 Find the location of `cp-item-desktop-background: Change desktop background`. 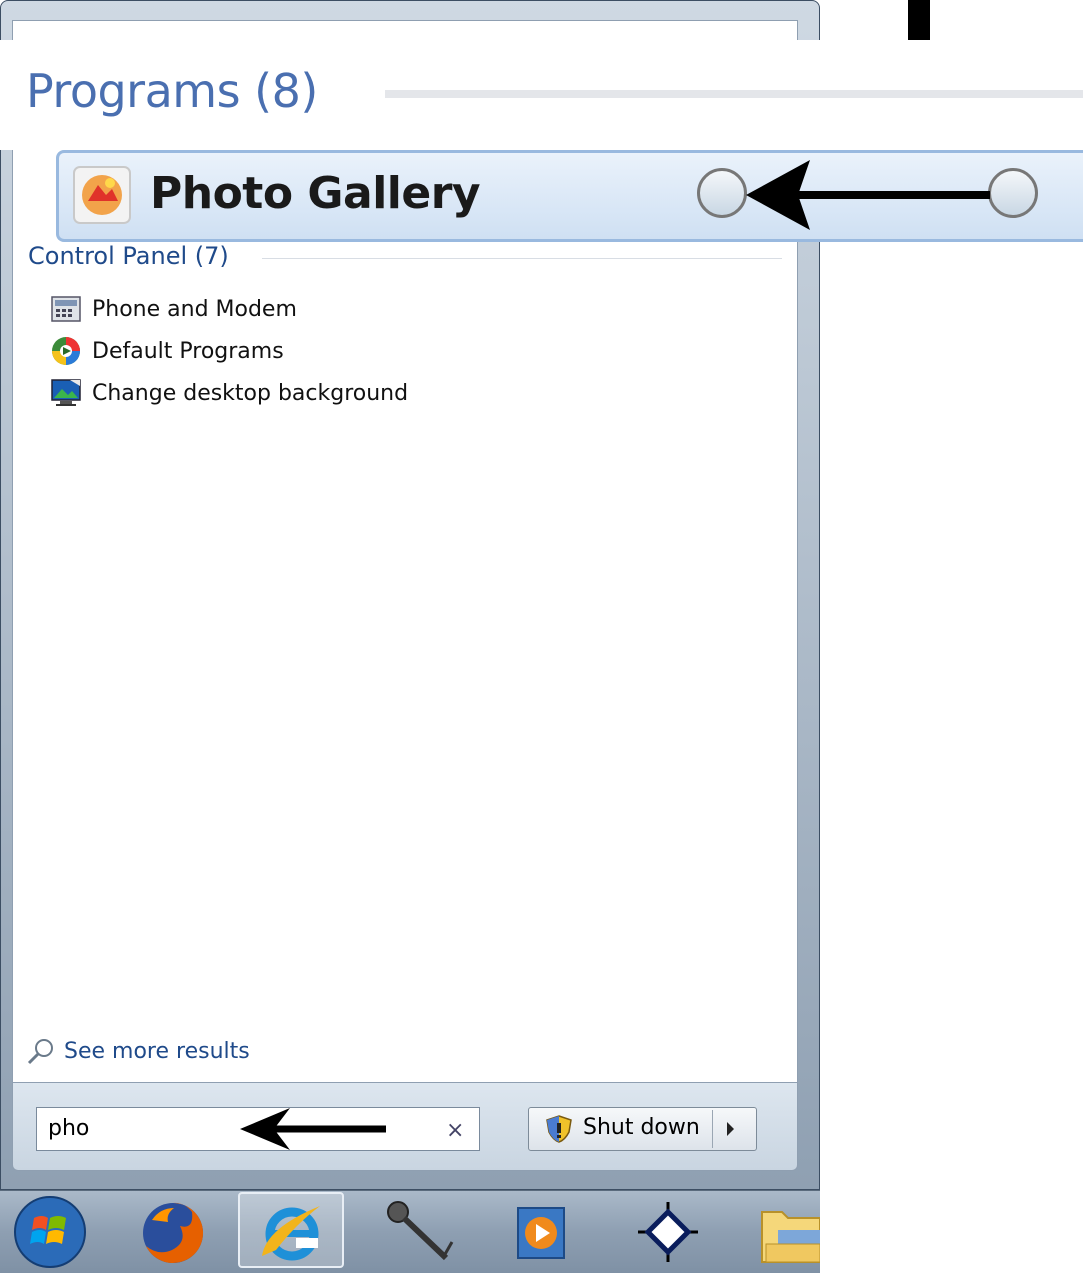

cp-item-desktop-background: Change desktop background is located at coordinates (229, 393).